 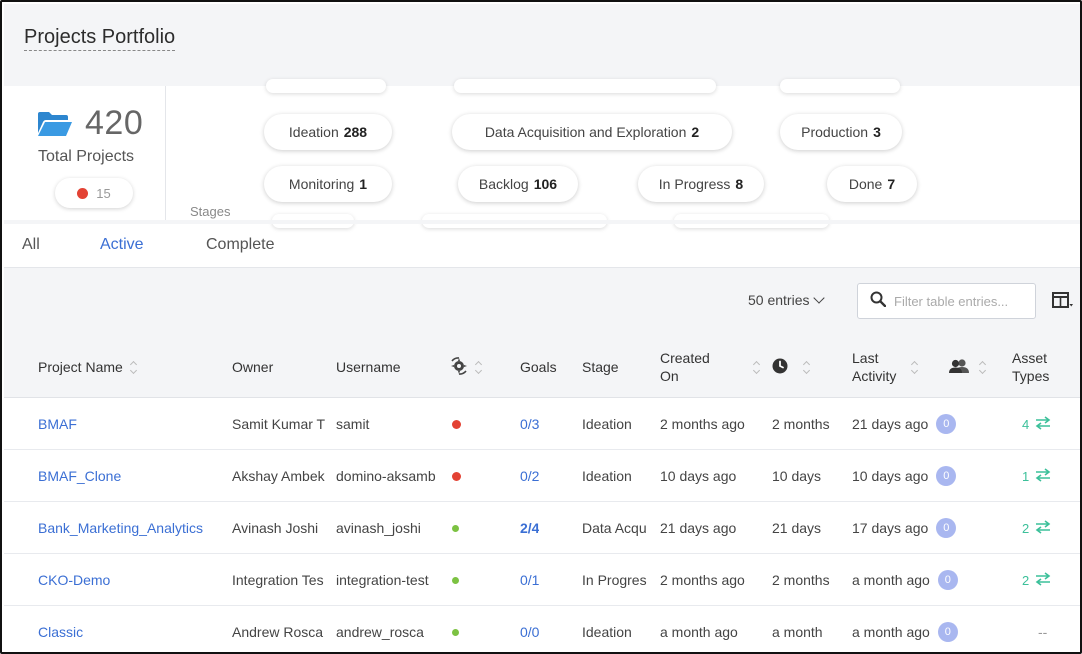 What do you see at coordinates (278, 580) in the screenshot?
I see `owner-cell: Integration Tes` at bounding box center [278, 580].